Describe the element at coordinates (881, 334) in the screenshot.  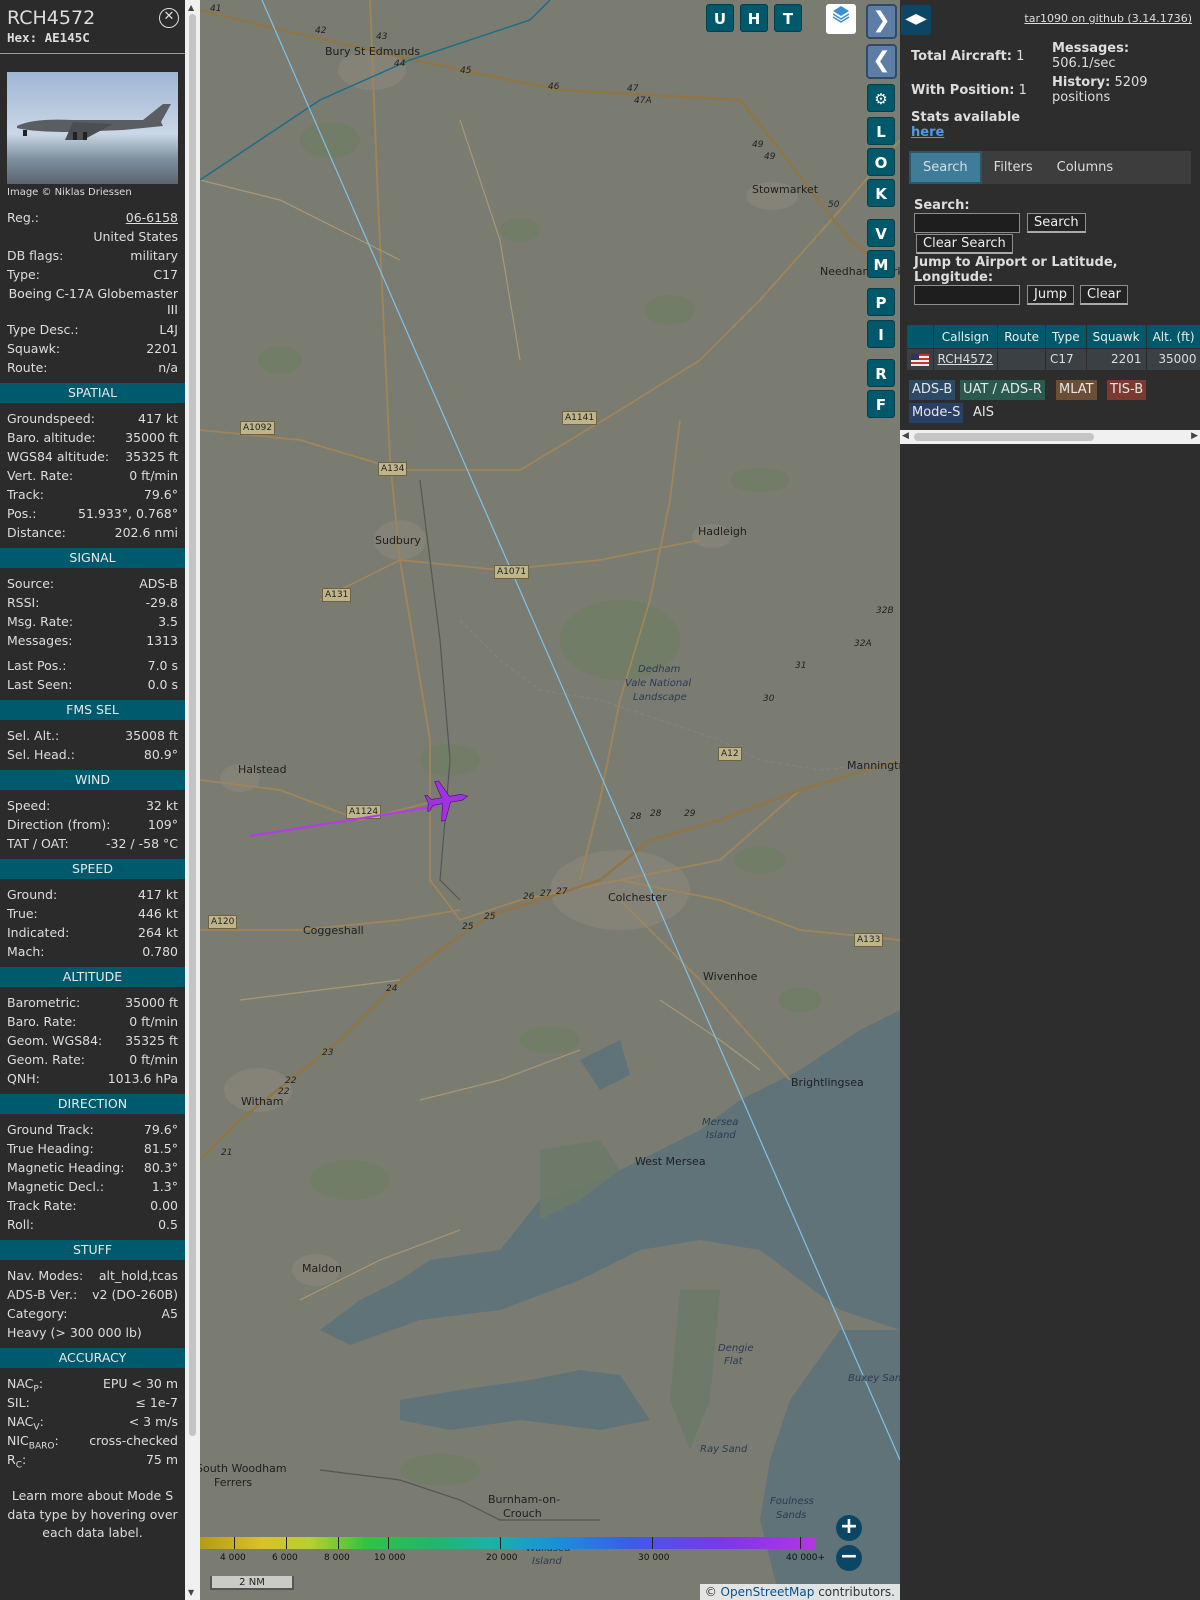
I see `map-button-i: I` at that location.